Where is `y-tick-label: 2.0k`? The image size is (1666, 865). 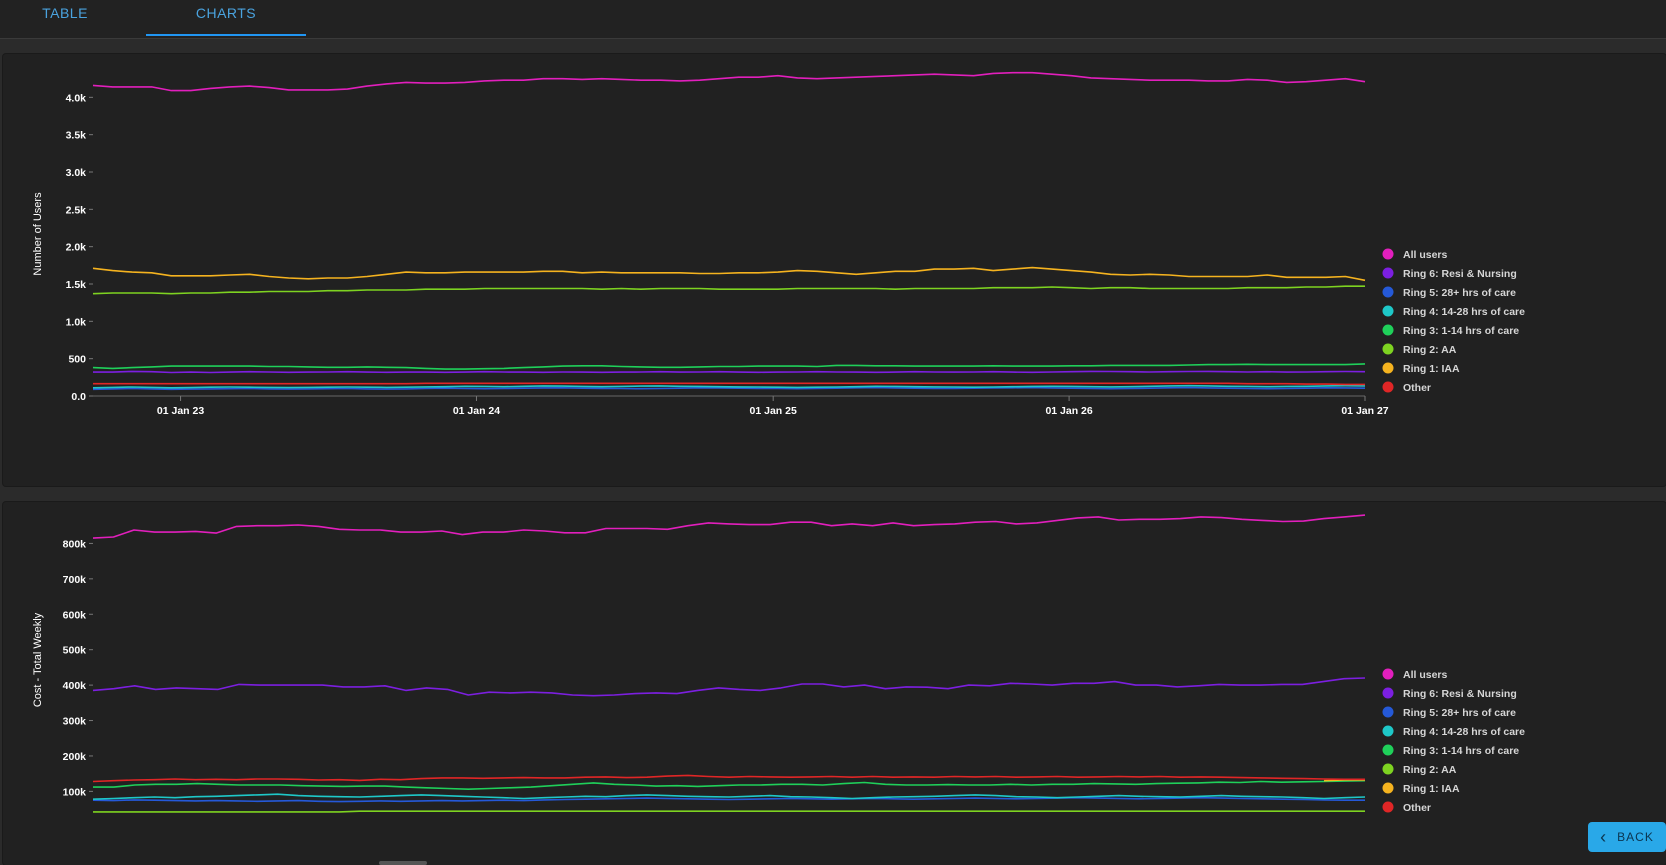 y-tick-label: 2.0k is located at coordinates (76, 248).